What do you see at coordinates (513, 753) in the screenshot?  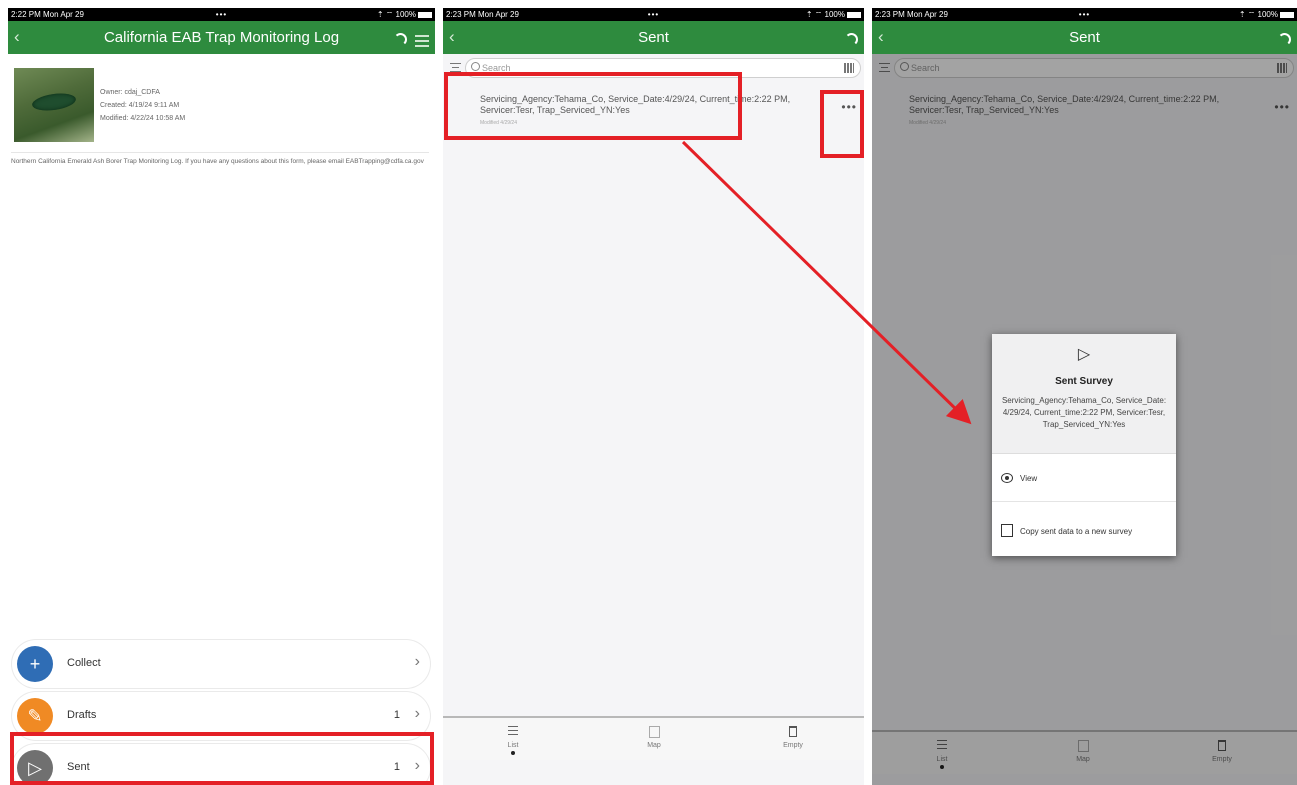 I see `active-indicator` at bounding box center [513, 753].